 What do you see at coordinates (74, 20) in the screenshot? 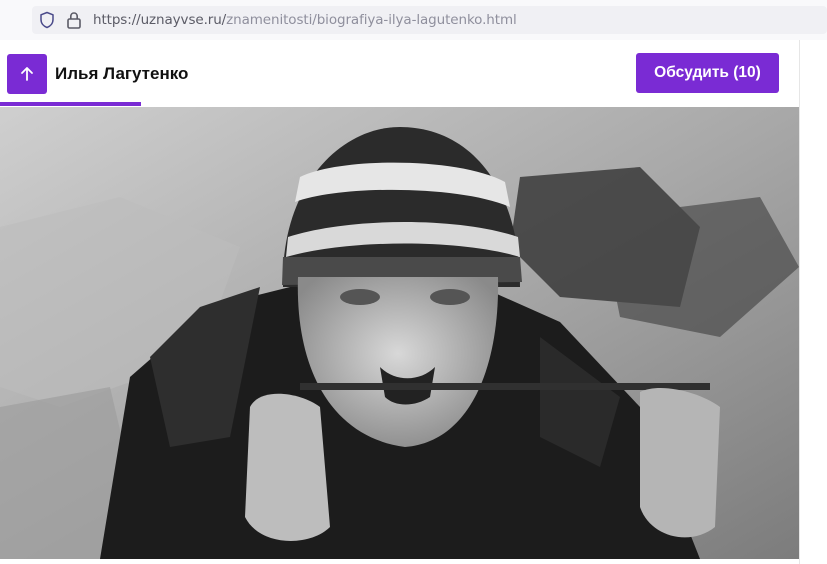
I see `lock-icon` at bounding box center [74, 20].